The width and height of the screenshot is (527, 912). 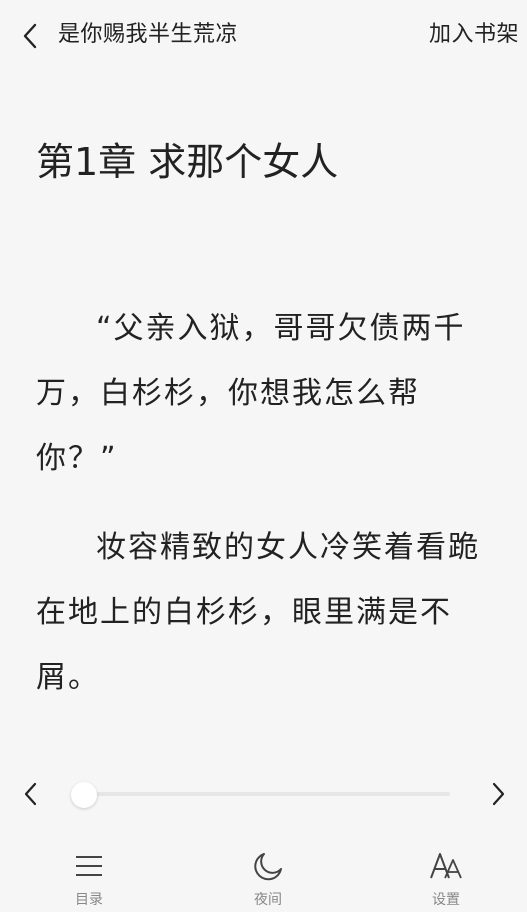 I want to click on next-chapter-button, so click(x=499, y=794).